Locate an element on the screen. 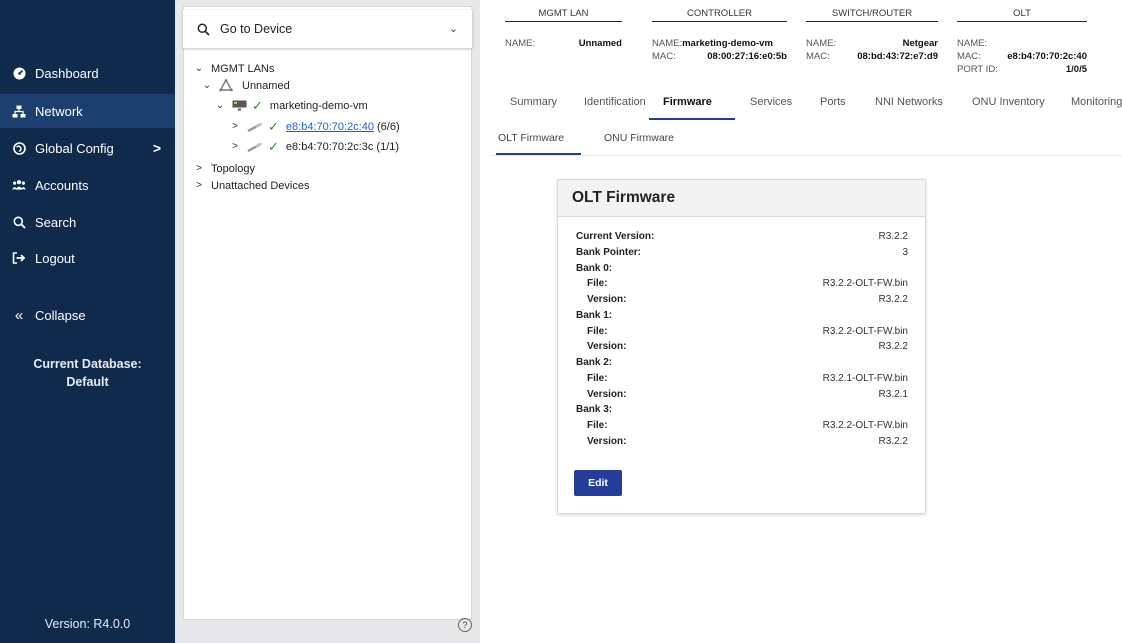  tree-node-olt-2: > ✓ e8:b4:70:70:2c:3c (1/1) is located at coordinates (314, 146).